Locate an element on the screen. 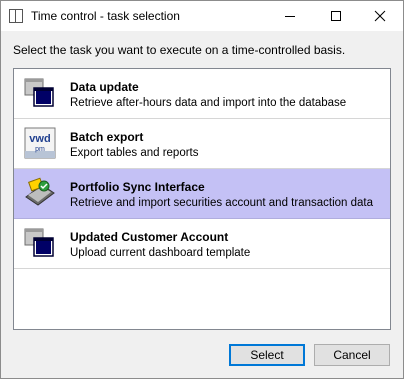 The image size is (404, 379). maximize-button is located at coordinates (336, 16).